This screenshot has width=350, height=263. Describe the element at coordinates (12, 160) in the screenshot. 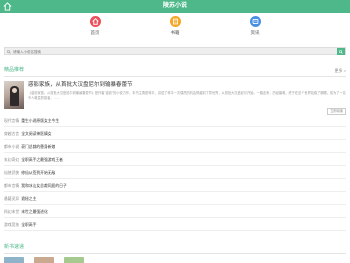

I see `category-label: 玄幻奇幻` at that location.